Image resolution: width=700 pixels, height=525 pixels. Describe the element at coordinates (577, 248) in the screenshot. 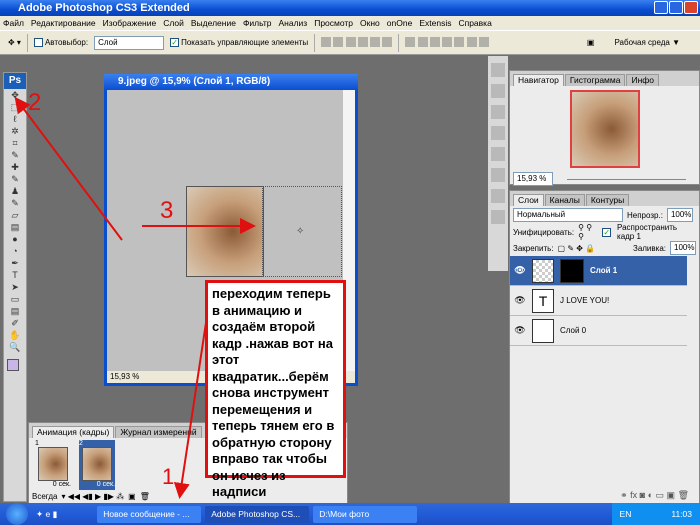

I see `lock-icons: ▢ ✎ ✥ 🔒` at that location.